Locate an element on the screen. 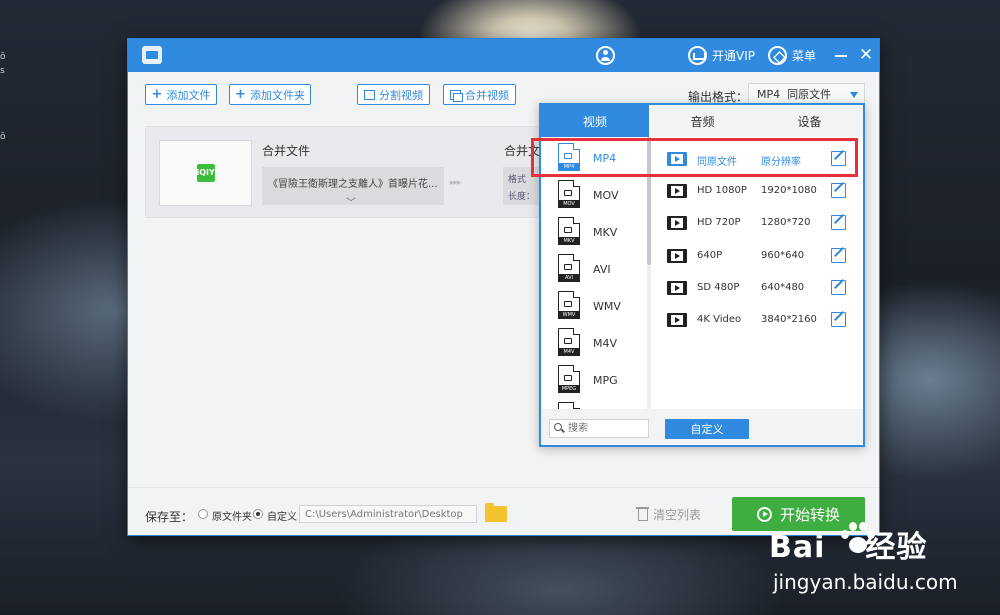  format-panel-footer: 自定义 is located at coordinates (702, 427).